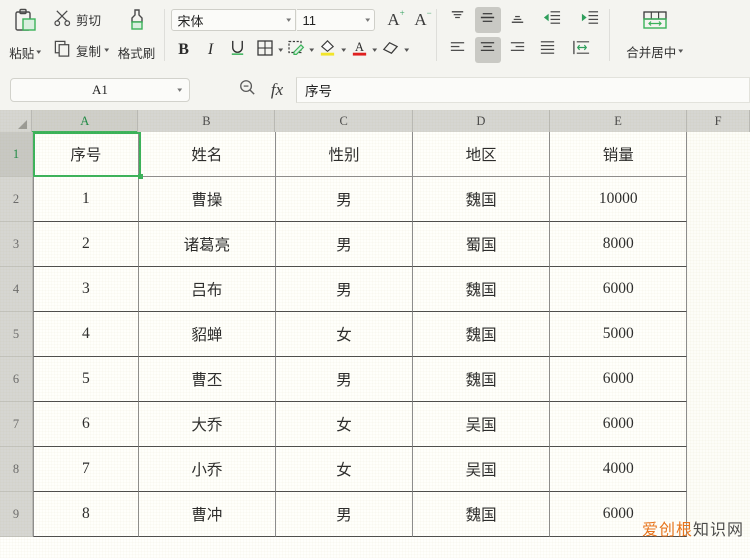  Describe the element at coordinates (619, 289) in the screenshot. I see `cell-E4: 6000` at that location.